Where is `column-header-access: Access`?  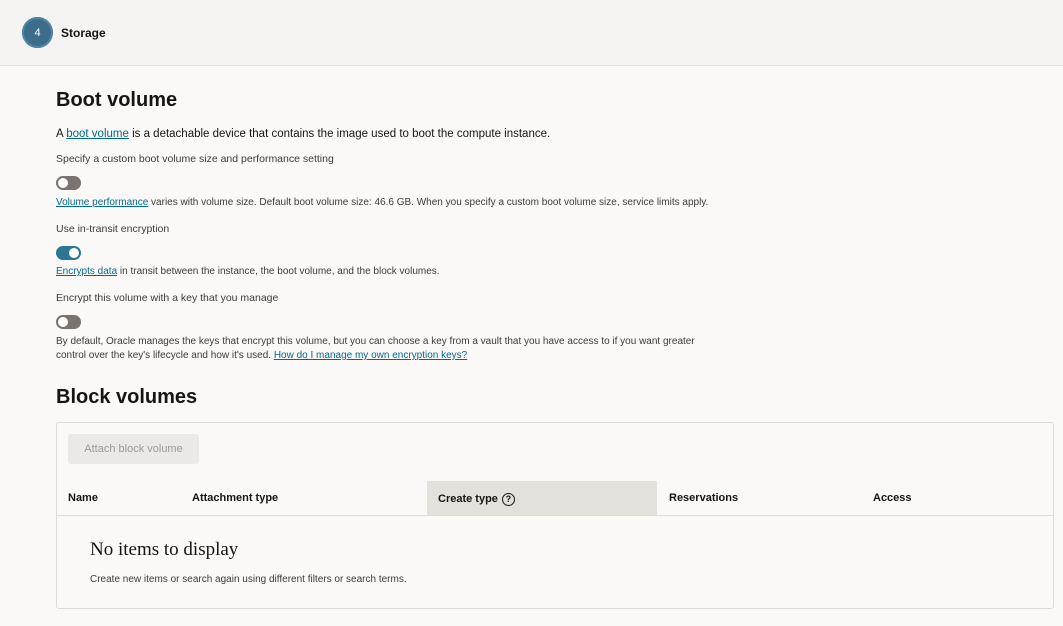
column-header-access: Access is located at coordinates (957, 498).